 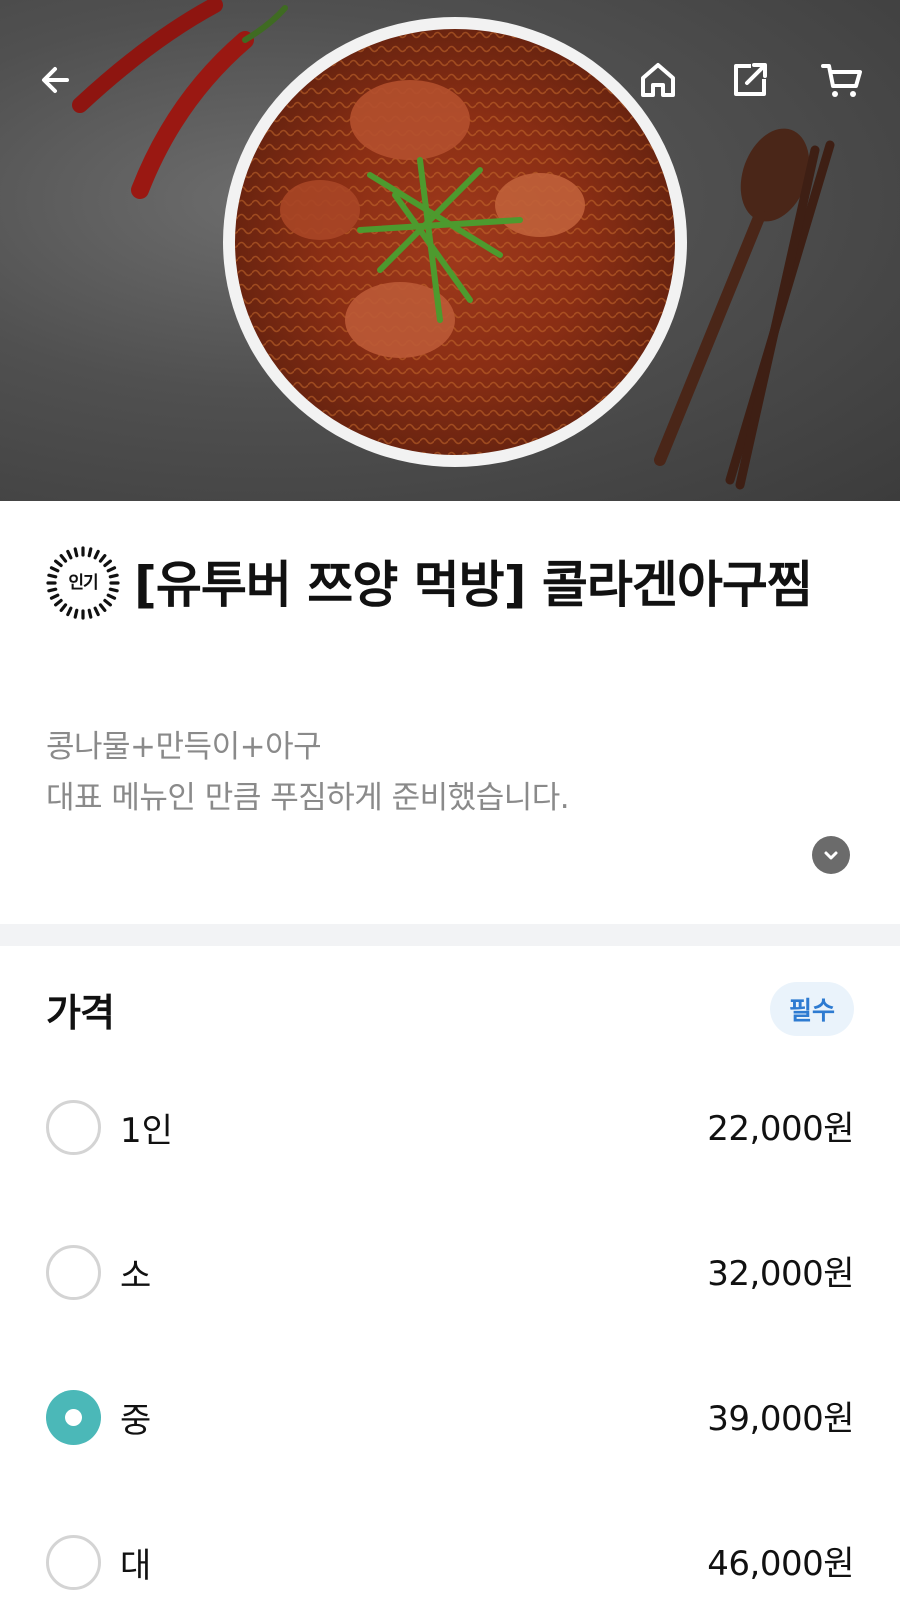 What do you see at coordinates (780, 1419) in the screenshot?
I see `option-price: 39,000원` at bounding box center [780, 1419].